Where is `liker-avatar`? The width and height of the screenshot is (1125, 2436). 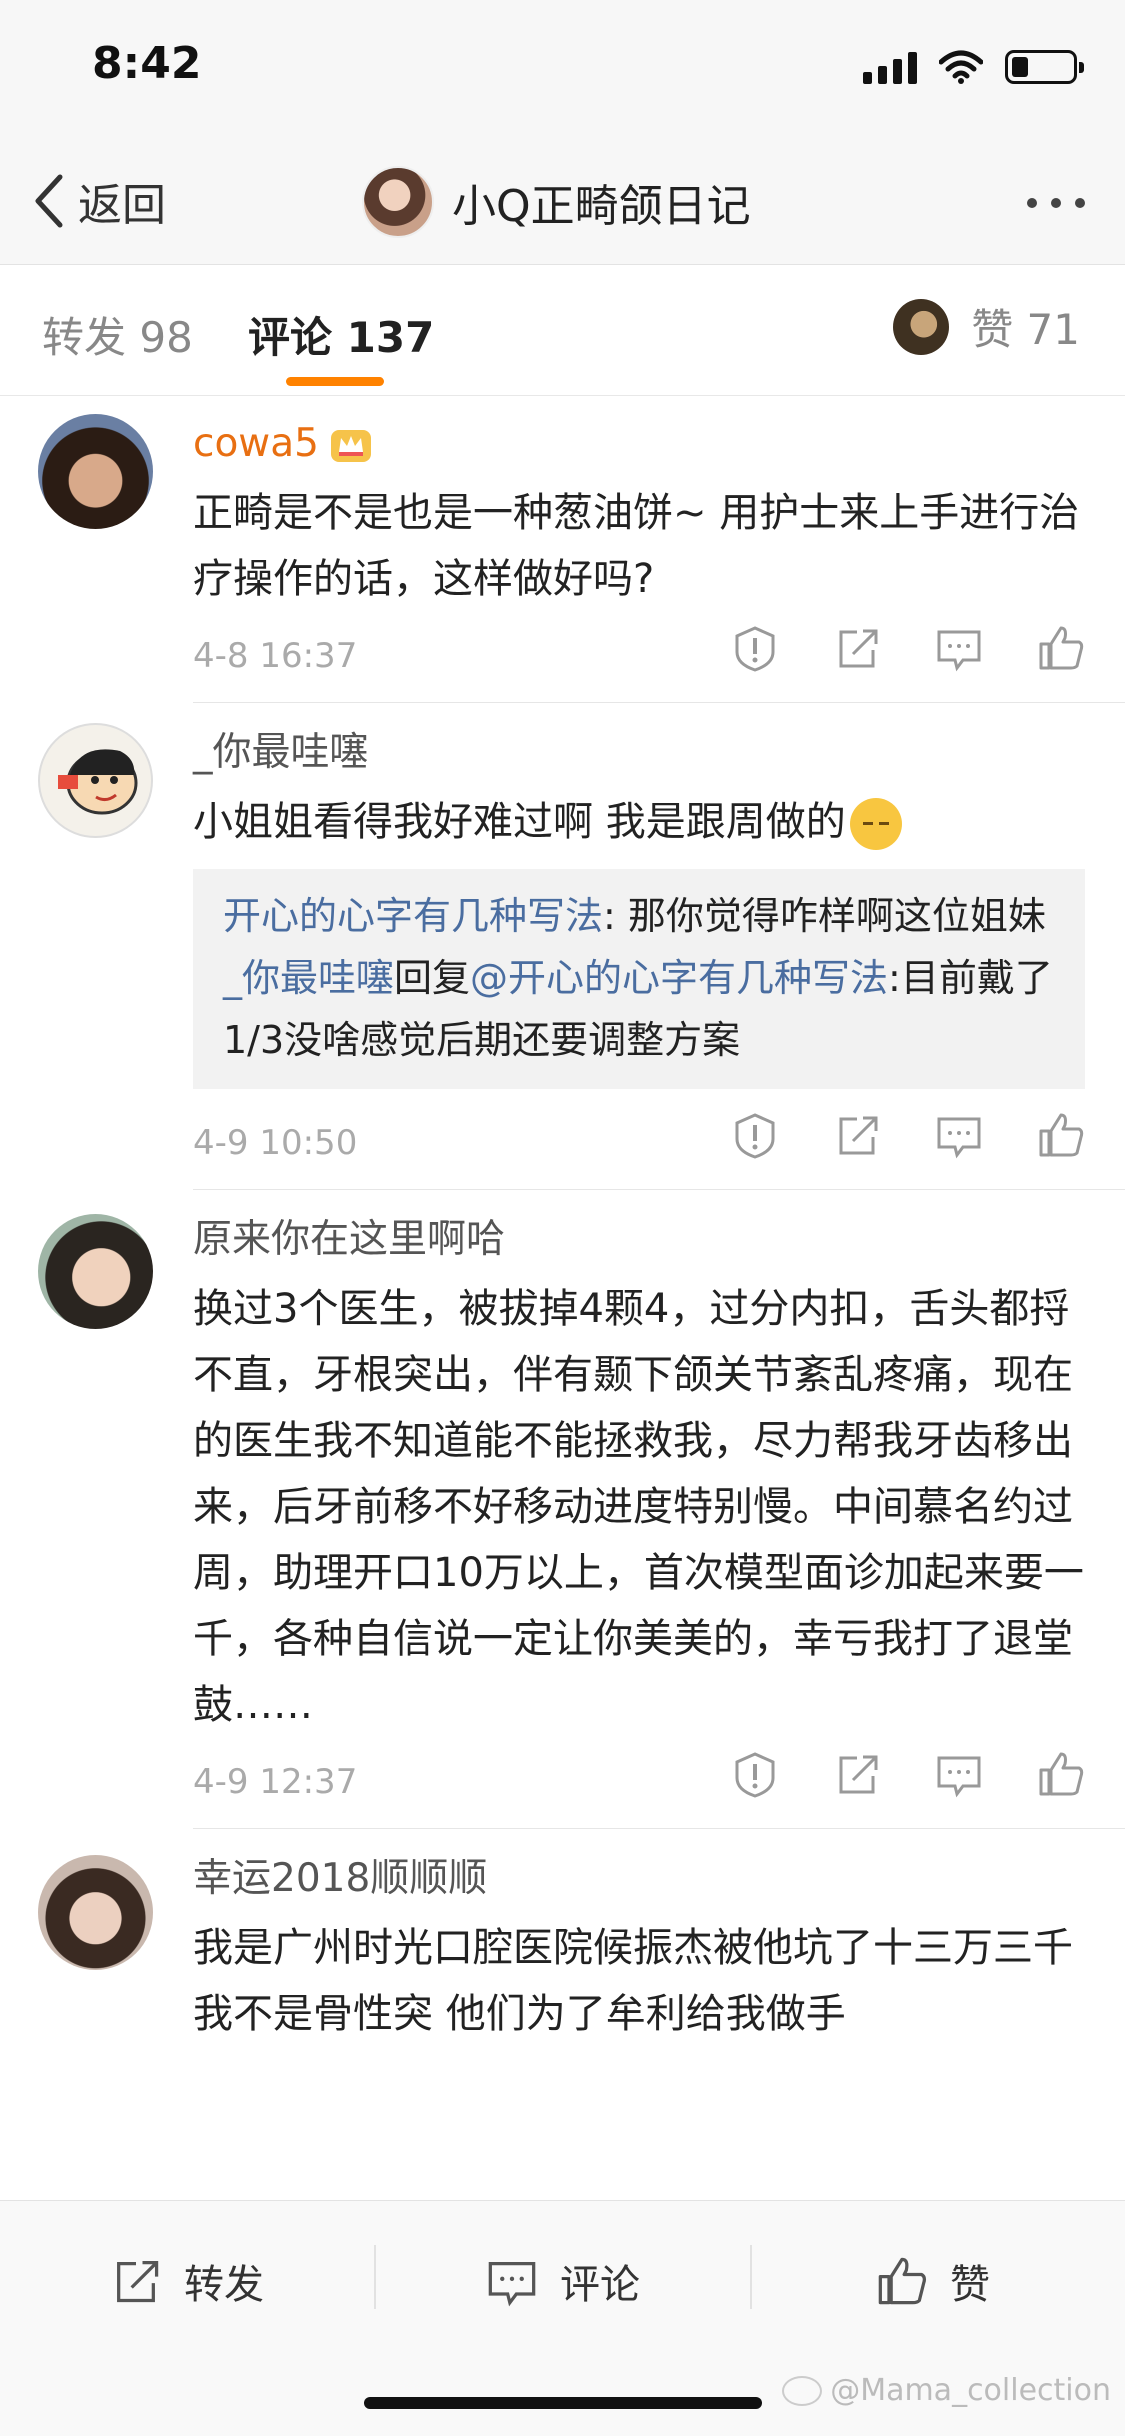
liker-avatar is located at coordinates (921, 326).